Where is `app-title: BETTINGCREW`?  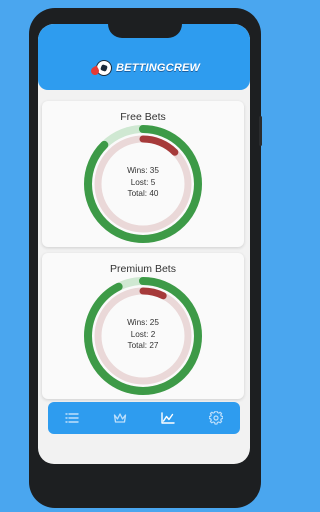
app-title: BETTINGCREW is located at coordinates (158, 68).